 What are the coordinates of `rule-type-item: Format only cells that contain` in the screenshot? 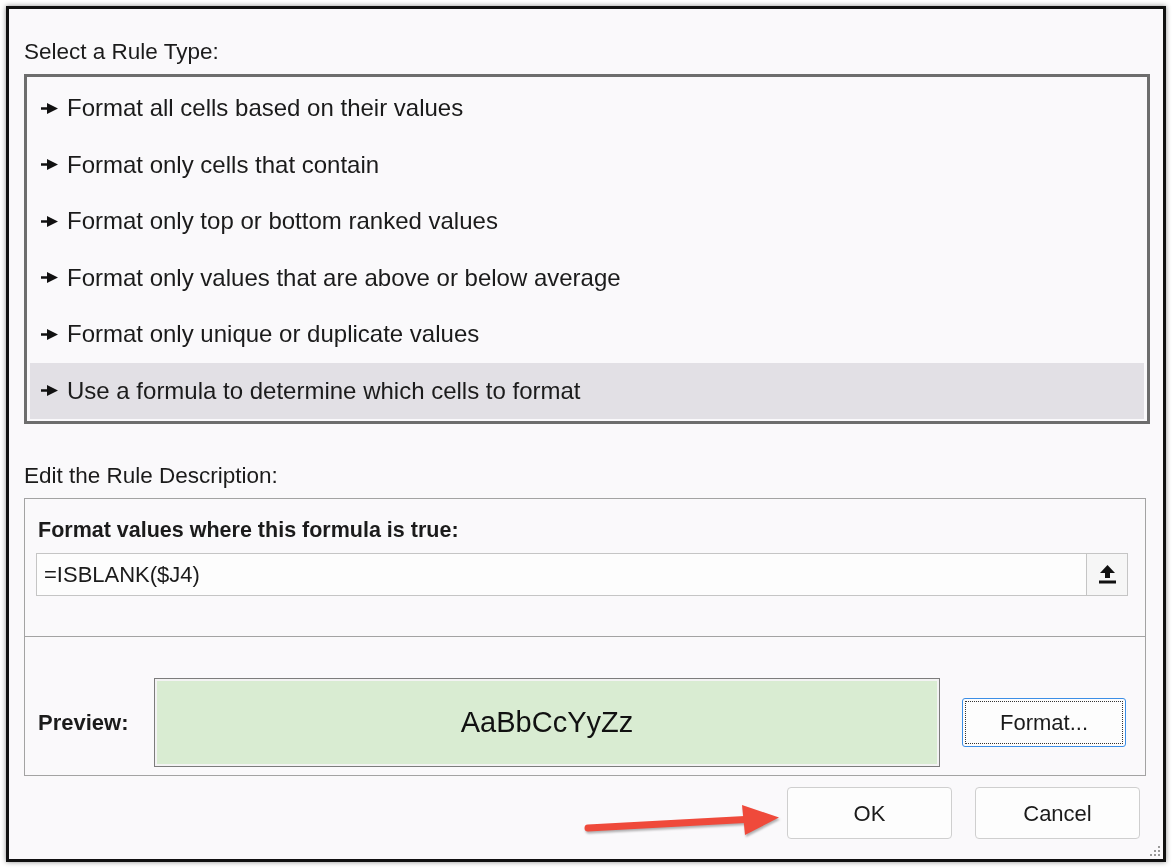 It's located at (587, 164).